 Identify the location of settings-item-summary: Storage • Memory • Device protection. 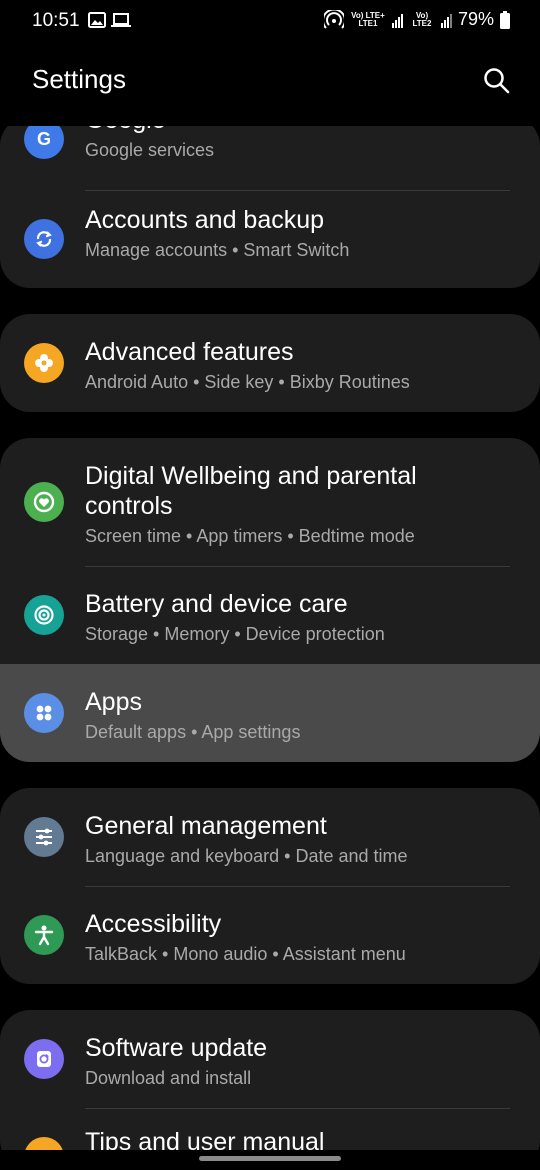
(235, 634).